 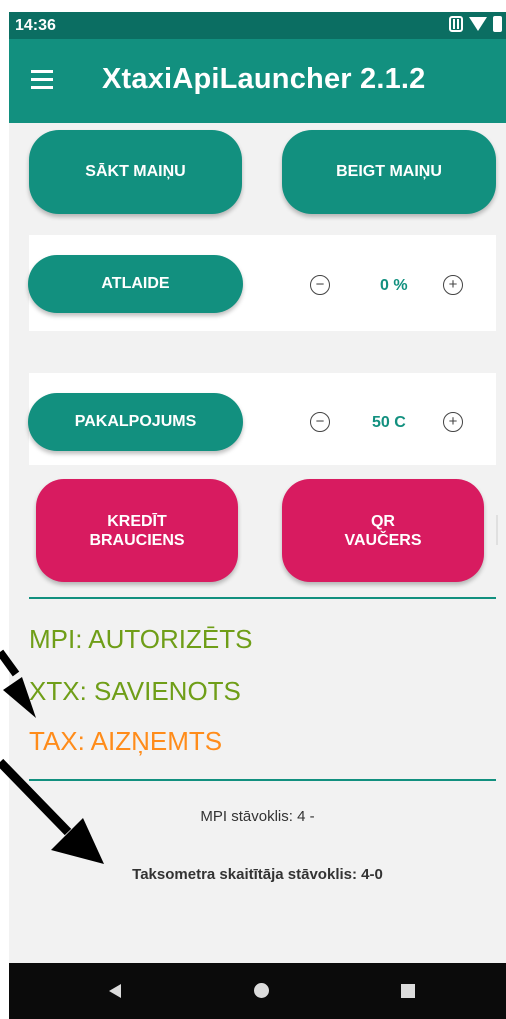 I want to click on annotation-arrow-lower, so click(x=52, y=811).